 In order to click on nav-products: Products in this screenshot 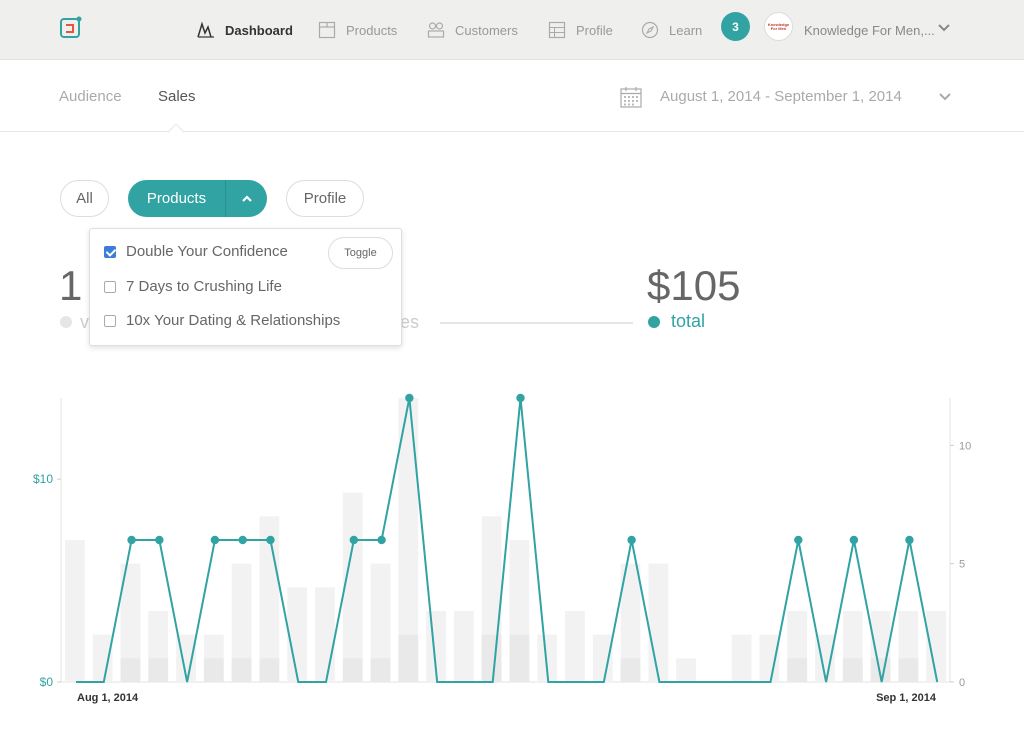, I will do `click(357, 30)`.